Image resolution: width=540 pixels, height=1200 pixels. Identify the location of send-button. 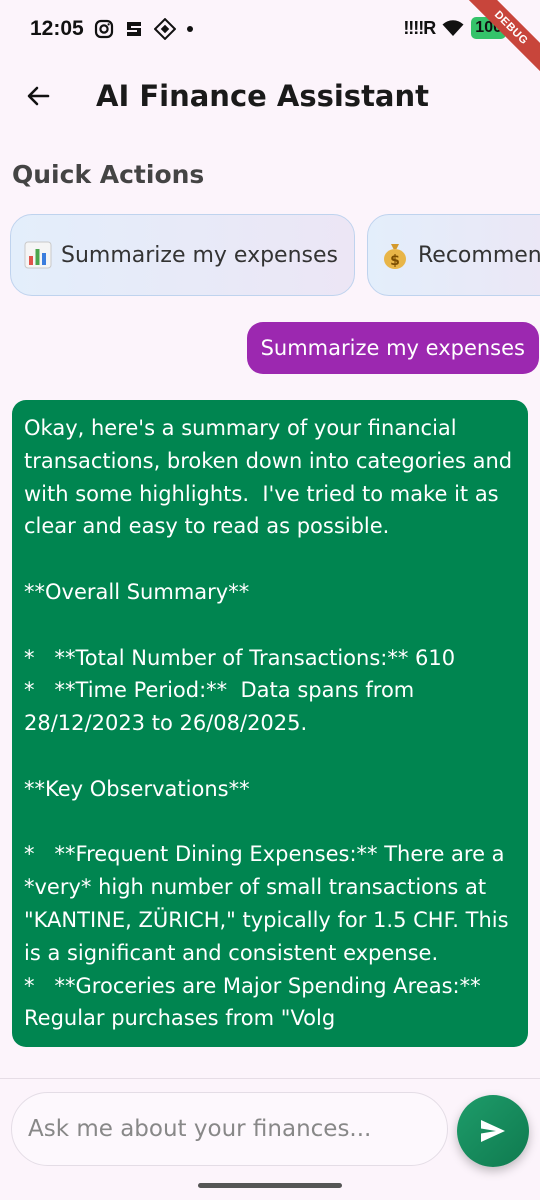
(493, 1131).